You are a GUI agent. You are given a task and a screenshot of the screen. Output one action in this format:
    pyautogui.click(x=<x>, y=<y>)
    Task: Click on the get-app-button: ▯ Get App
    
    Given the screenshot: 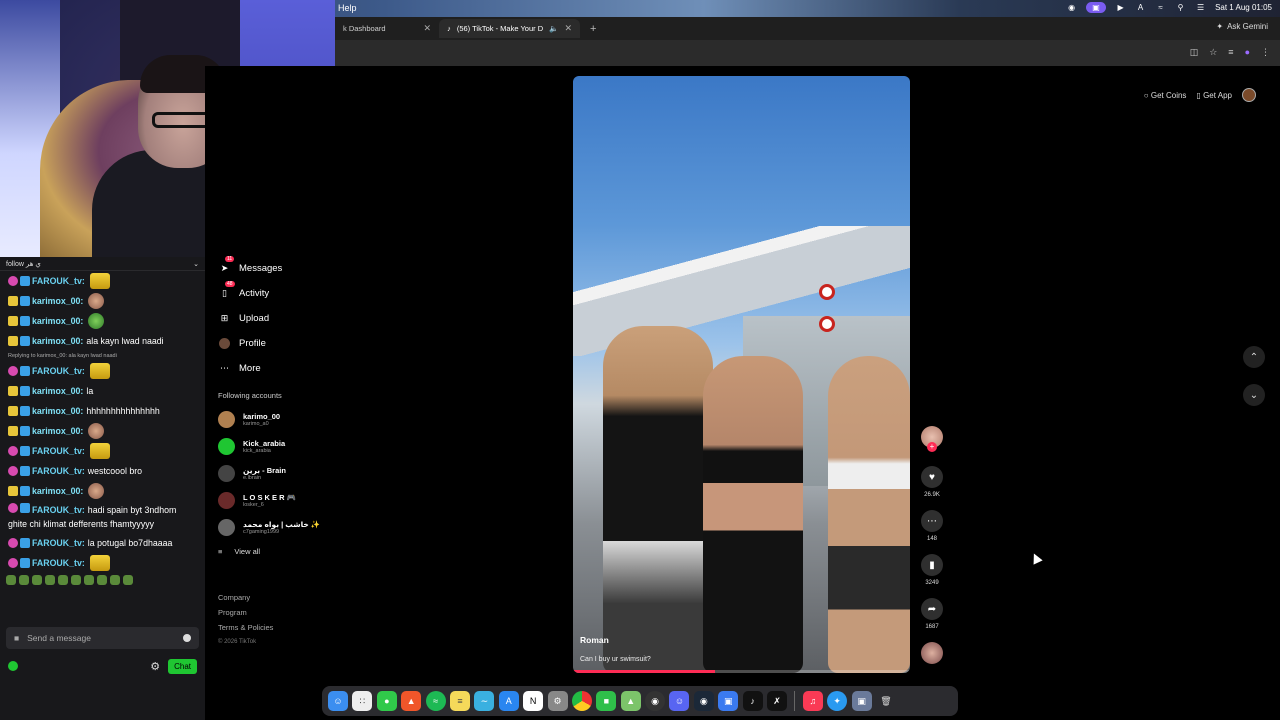 What is the action you would take?
    pyautogui.click(x=1214, y=95)
    